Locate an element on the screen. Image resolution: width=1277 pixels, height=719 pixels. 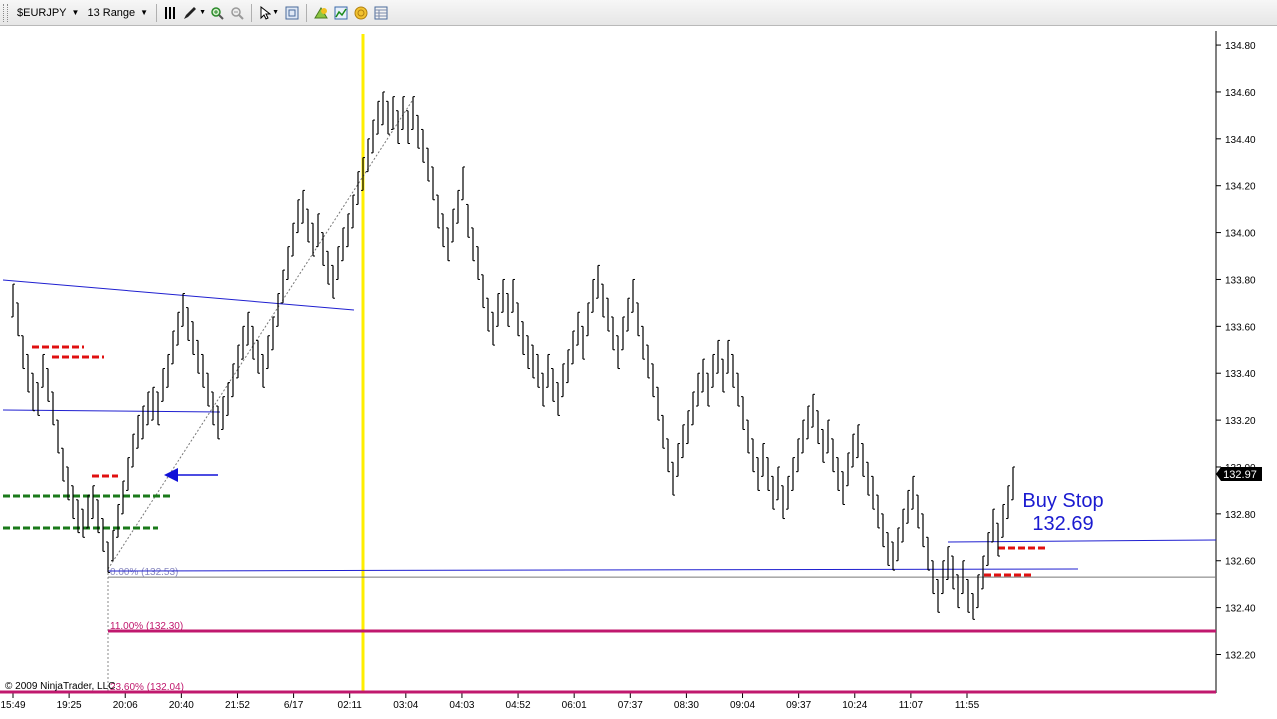
bar-style-button is located at coordinates (171, 13).